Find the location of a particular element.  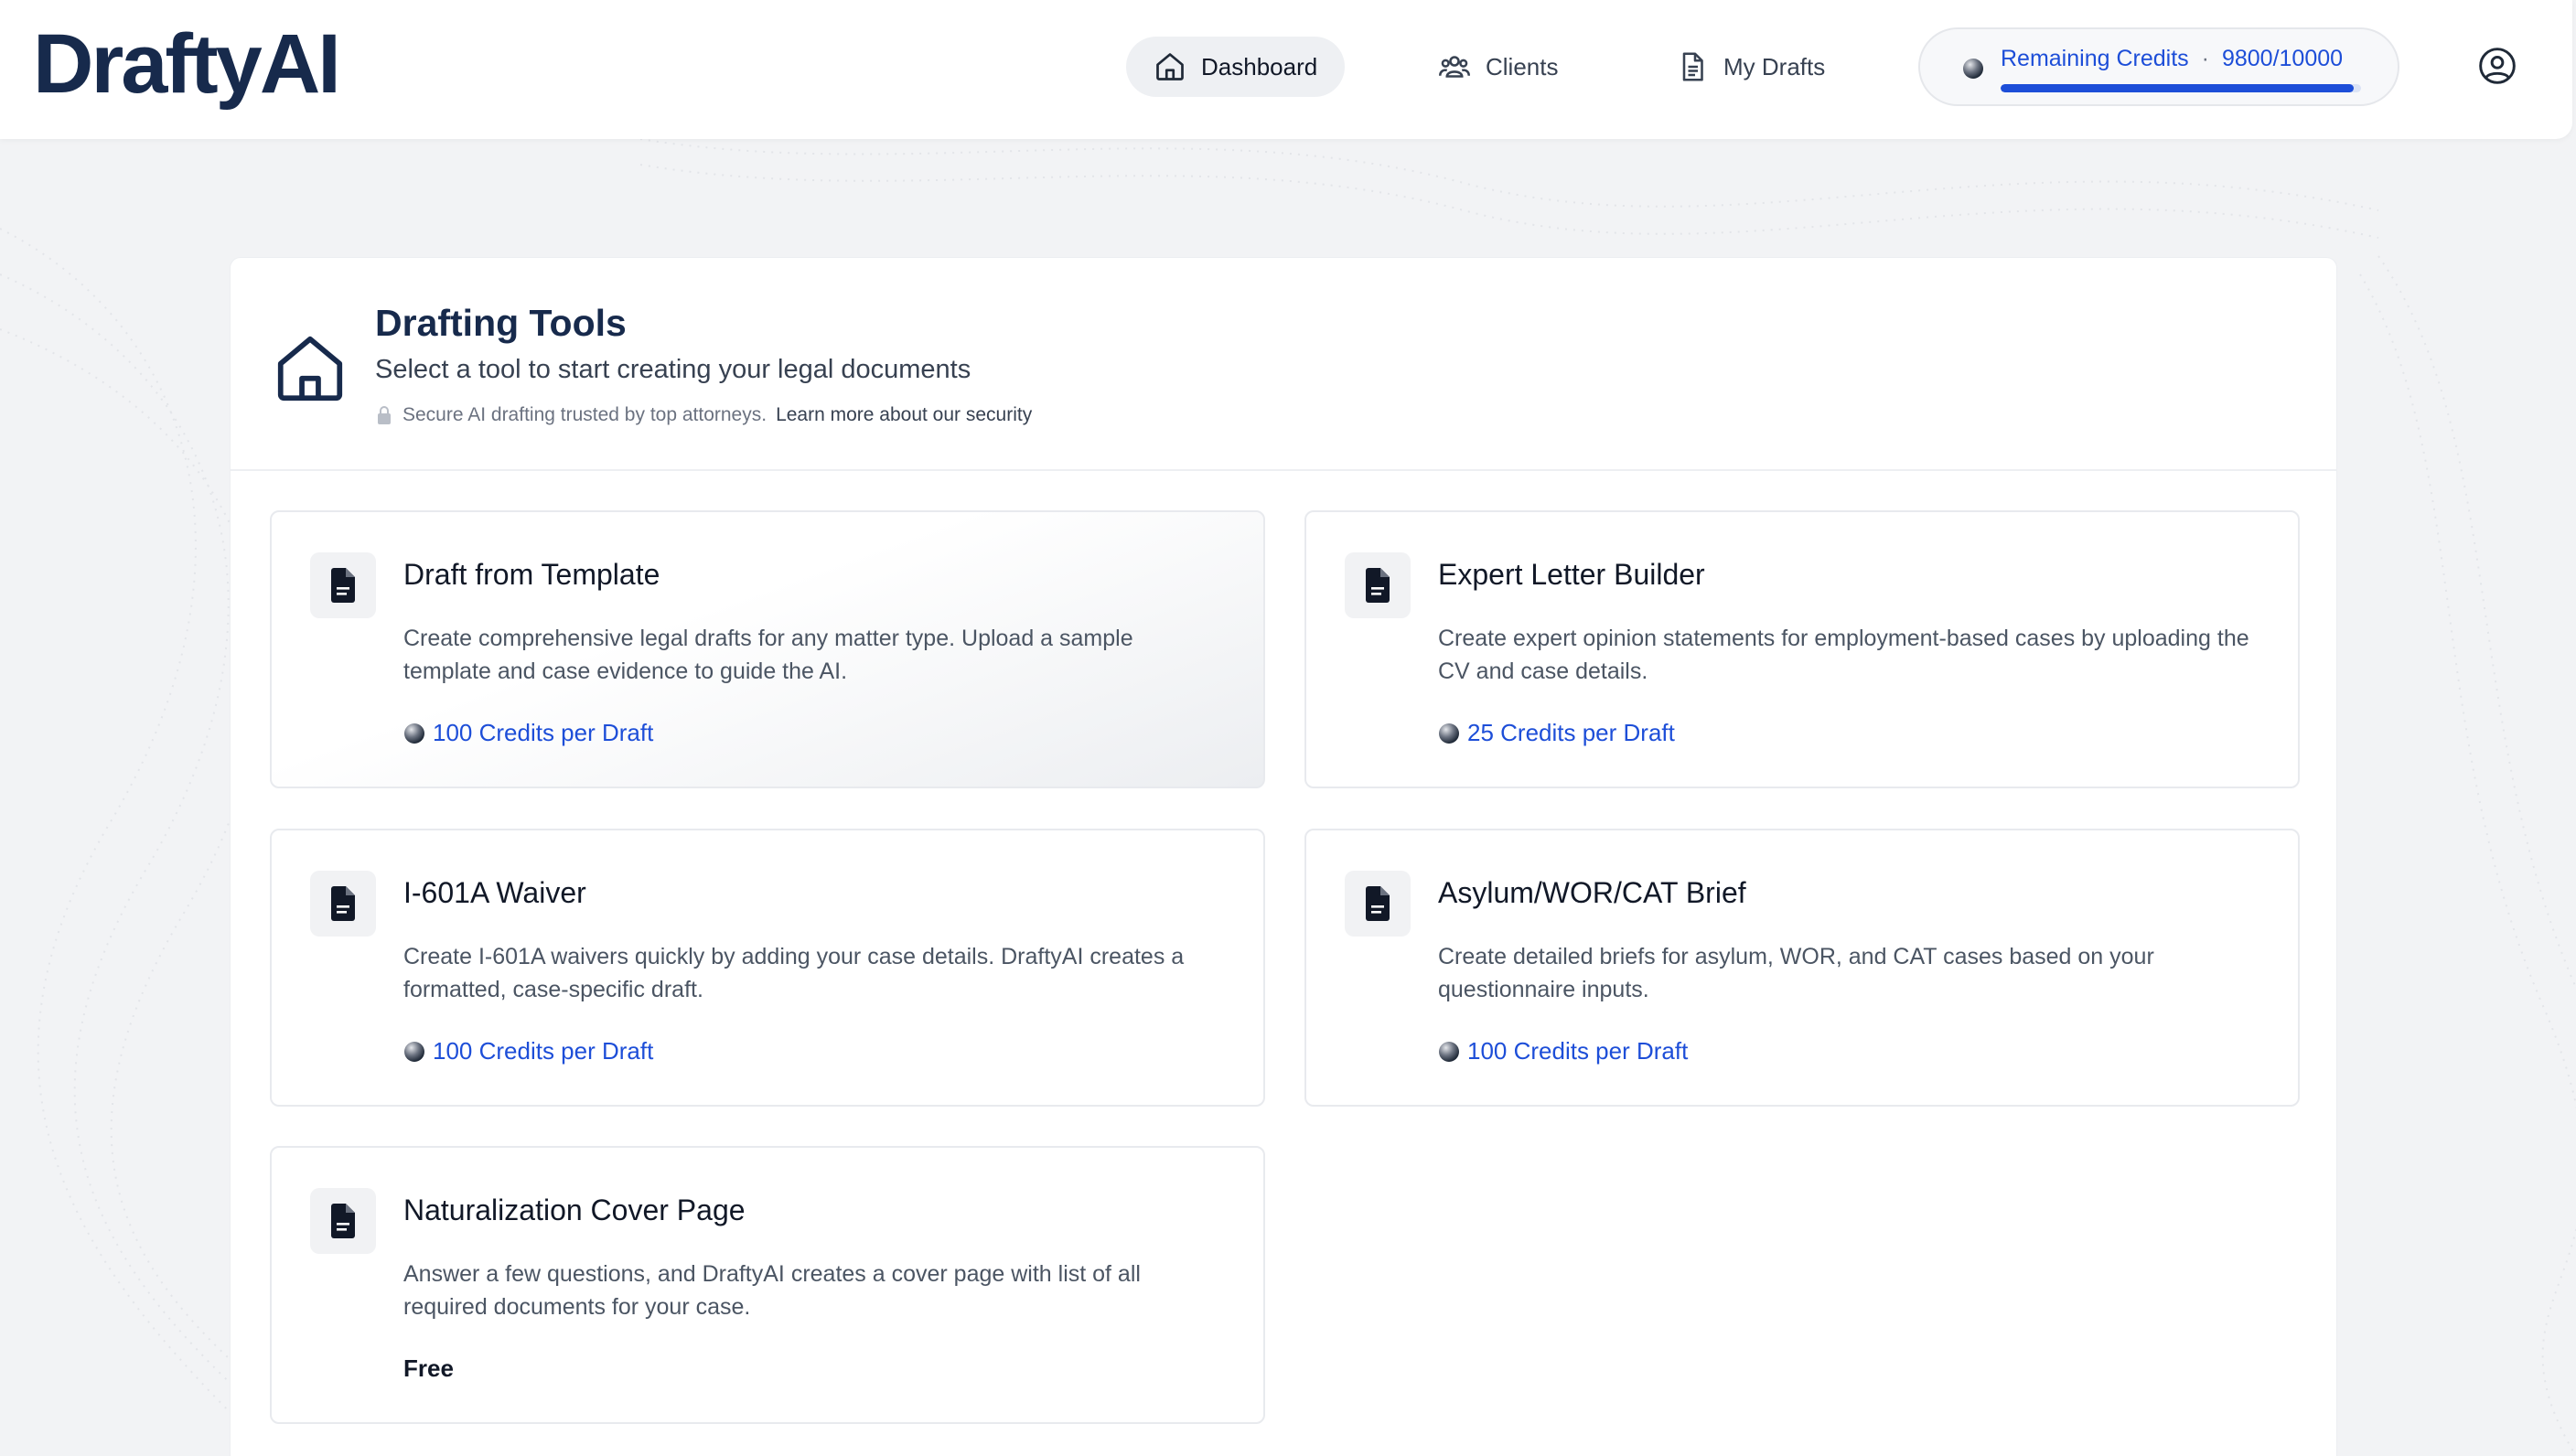

tool-card-cost: 25 Credits per Draft is located at coordinates (1556, 733).